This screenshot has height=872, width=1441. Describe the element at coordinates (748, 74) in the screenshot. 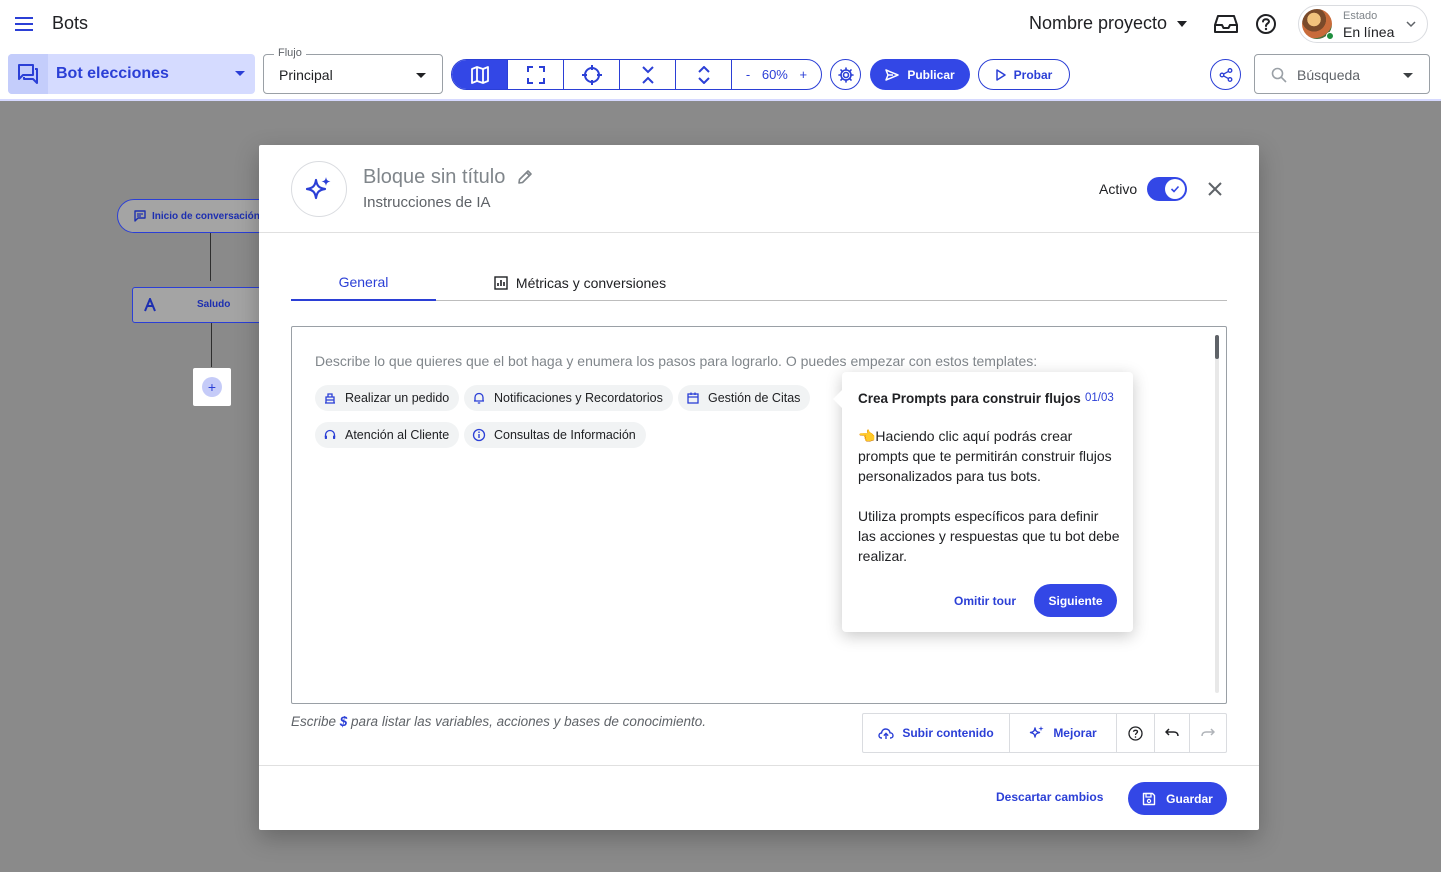

I see `zoom-out-button: -` at that location.